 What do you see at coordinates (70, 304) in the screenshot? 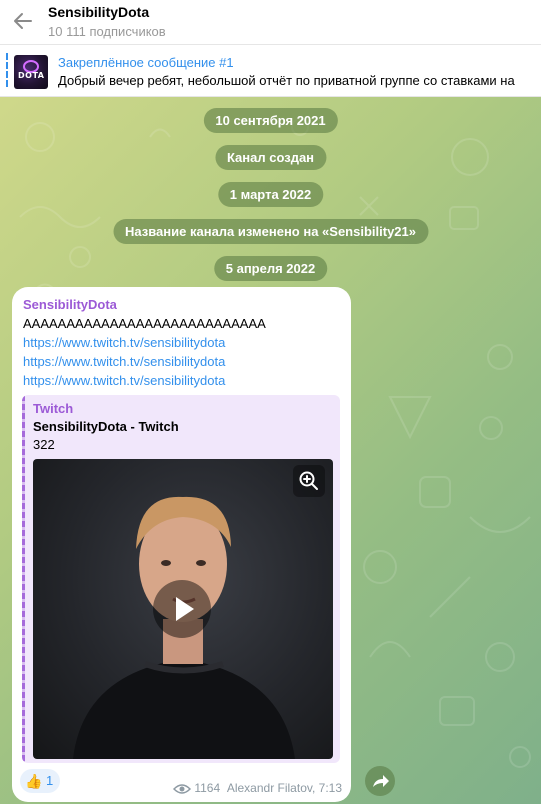
I see `message-sender: SensibilityDota` at bounding box center [70, 304].